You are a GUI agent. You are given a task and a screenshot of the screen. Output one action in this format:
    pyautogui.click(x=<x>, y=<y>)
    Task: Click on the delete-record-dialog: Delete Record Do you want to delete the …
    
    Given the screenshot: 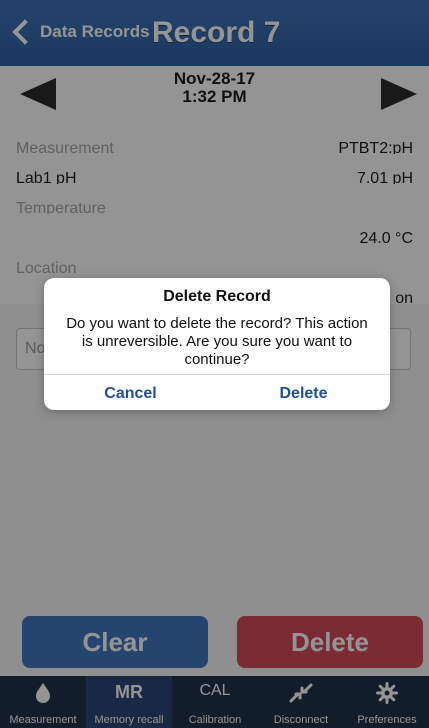 What is the action you would take?
    pyautogui.click(x=217, y=344)
    